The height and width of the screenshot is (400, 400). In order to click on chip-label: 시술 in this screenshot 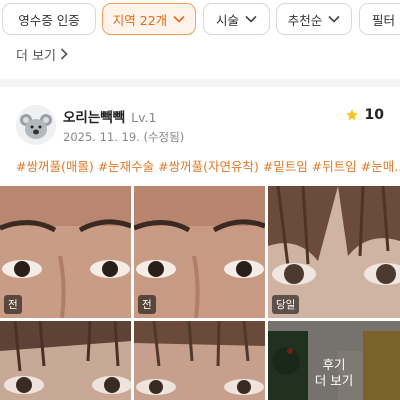, I will do `click(227, 20)`.